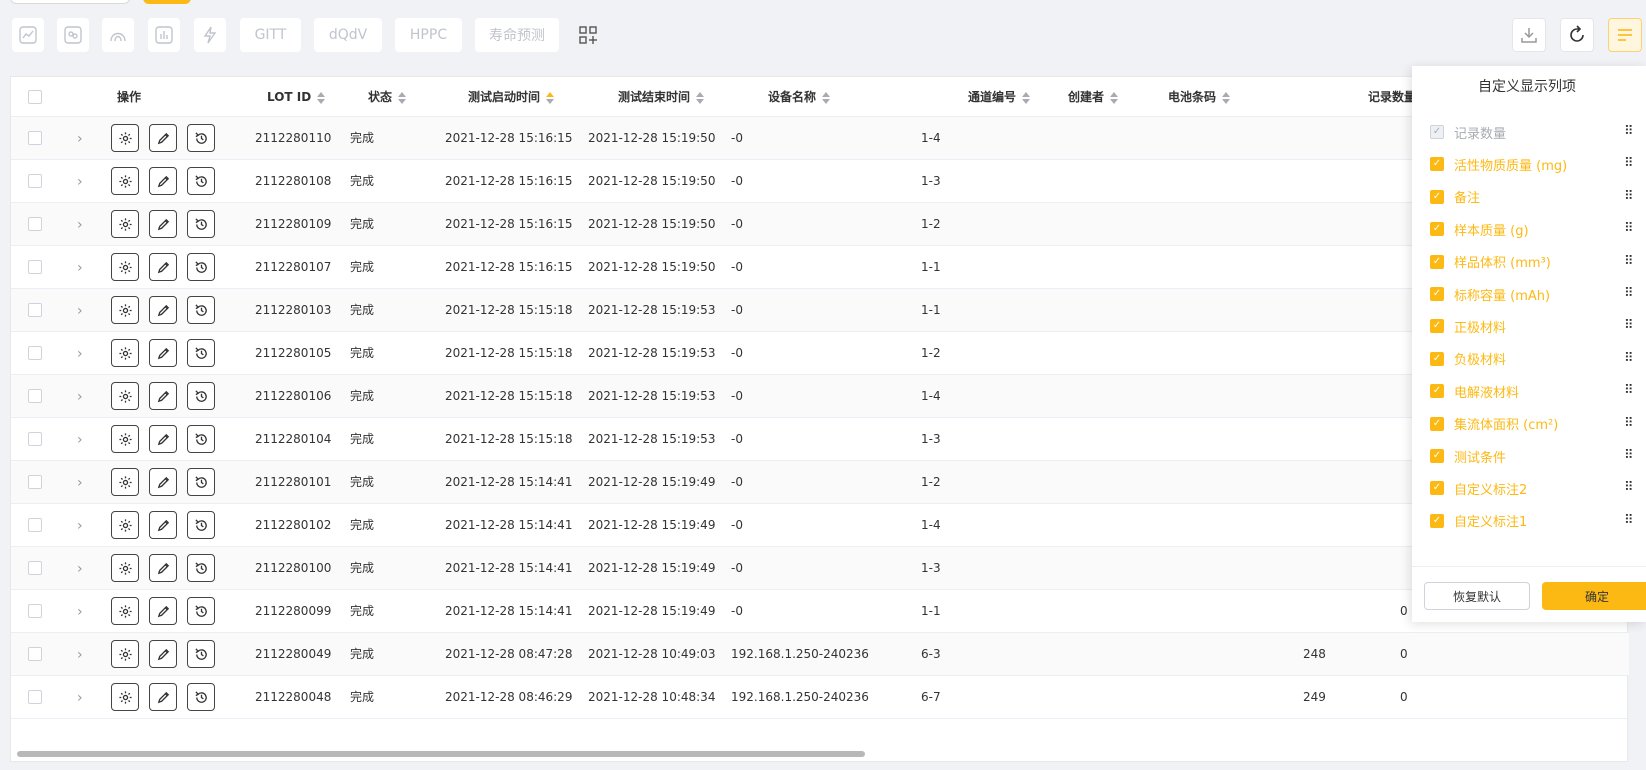  What do you see at coordinates (1525, 229) in the screenshot?
I see `column-option: ✓ 样本质量 (g)` at bounding box center [1525, 229].